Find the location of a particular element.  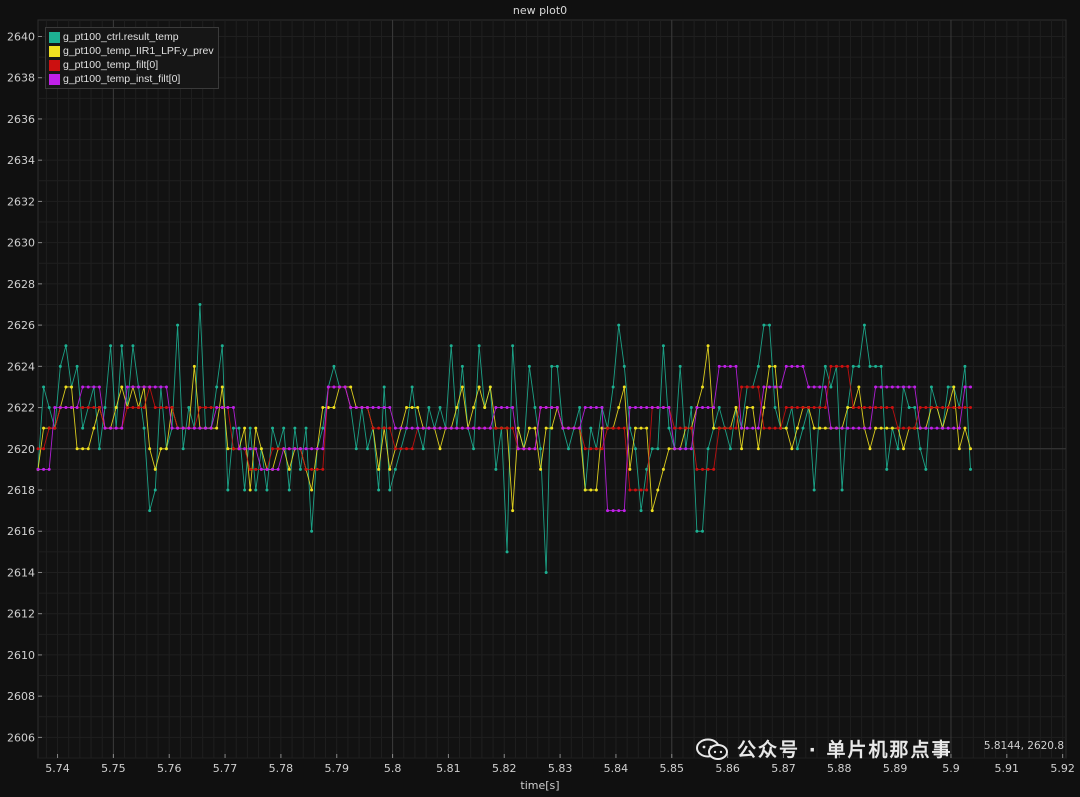

x-tick-label: 5.86 is located at coordinates (727, 768).